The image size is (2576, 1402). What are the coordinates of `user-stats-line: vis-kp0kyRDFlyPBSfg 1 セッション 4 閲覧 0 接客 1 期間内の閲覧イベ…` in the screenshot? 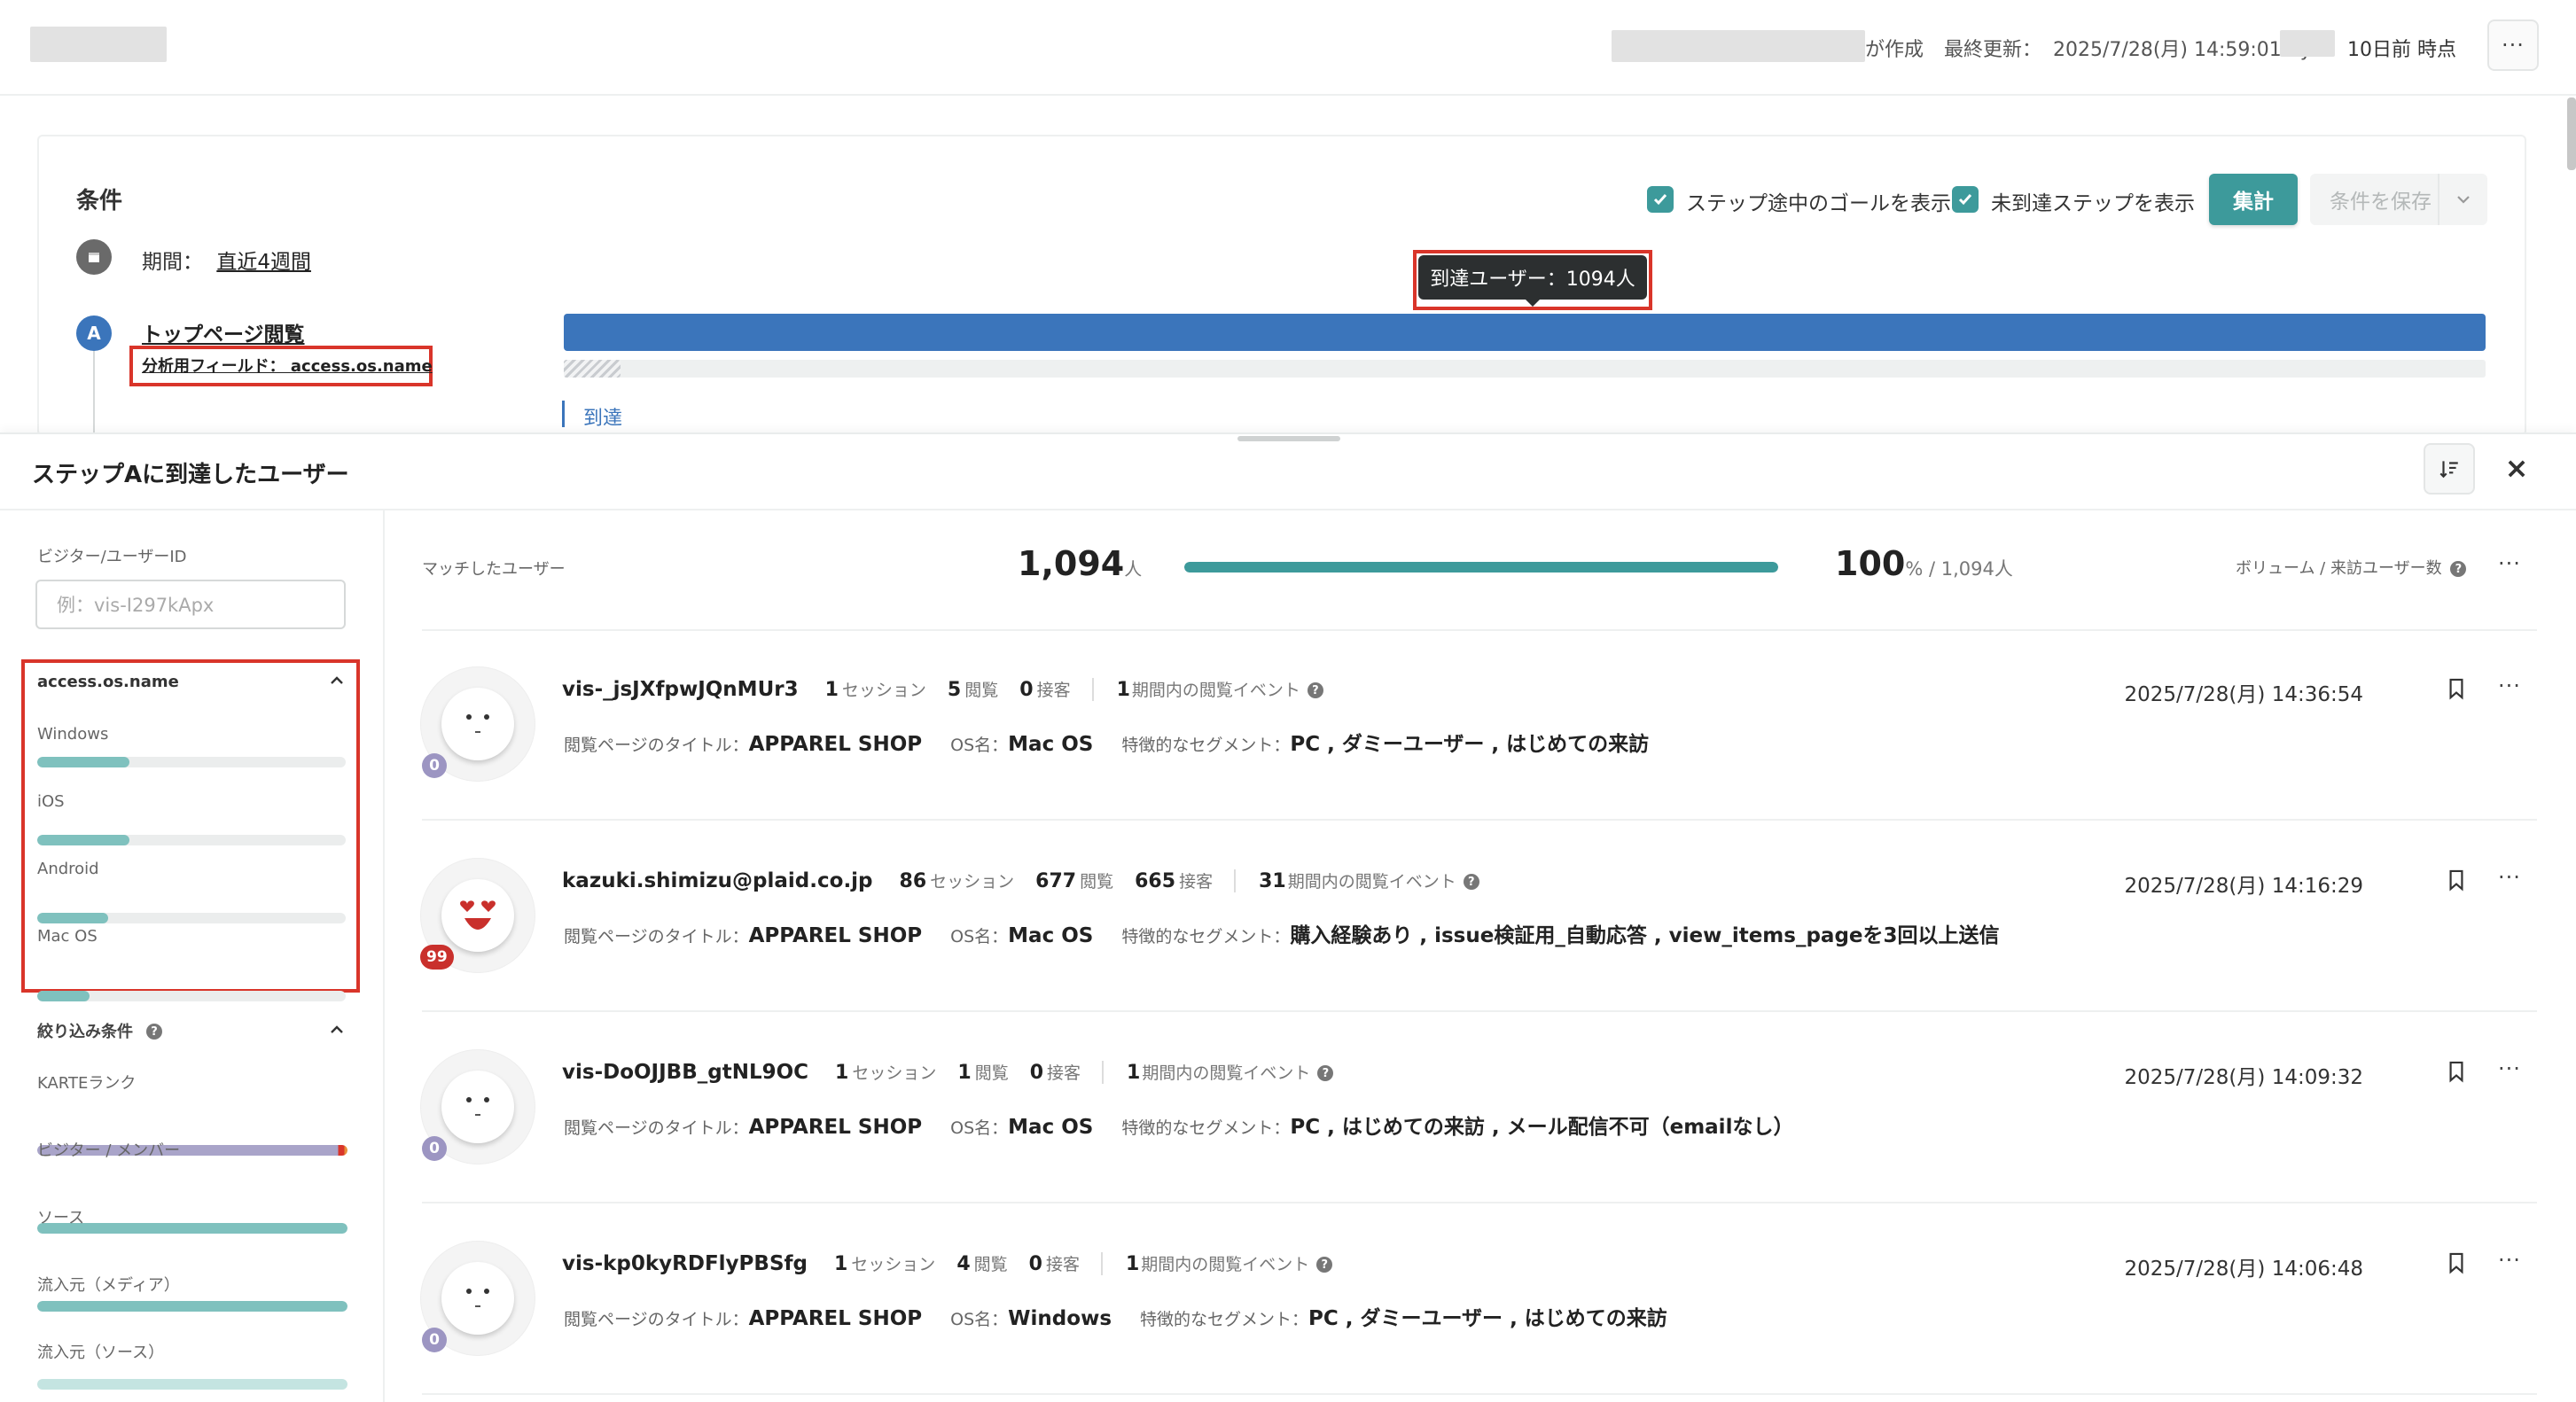 It's located at (947, 1263).